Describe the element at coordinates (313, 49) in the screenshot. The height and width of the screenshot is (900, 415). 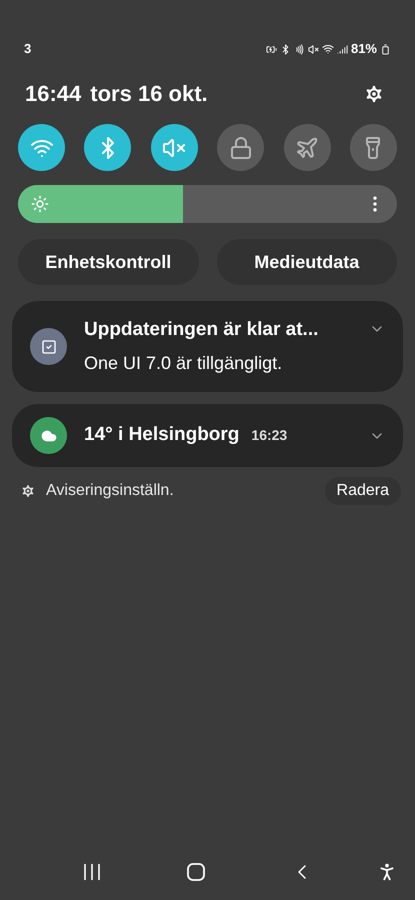
I see `mute-icon` at that location.